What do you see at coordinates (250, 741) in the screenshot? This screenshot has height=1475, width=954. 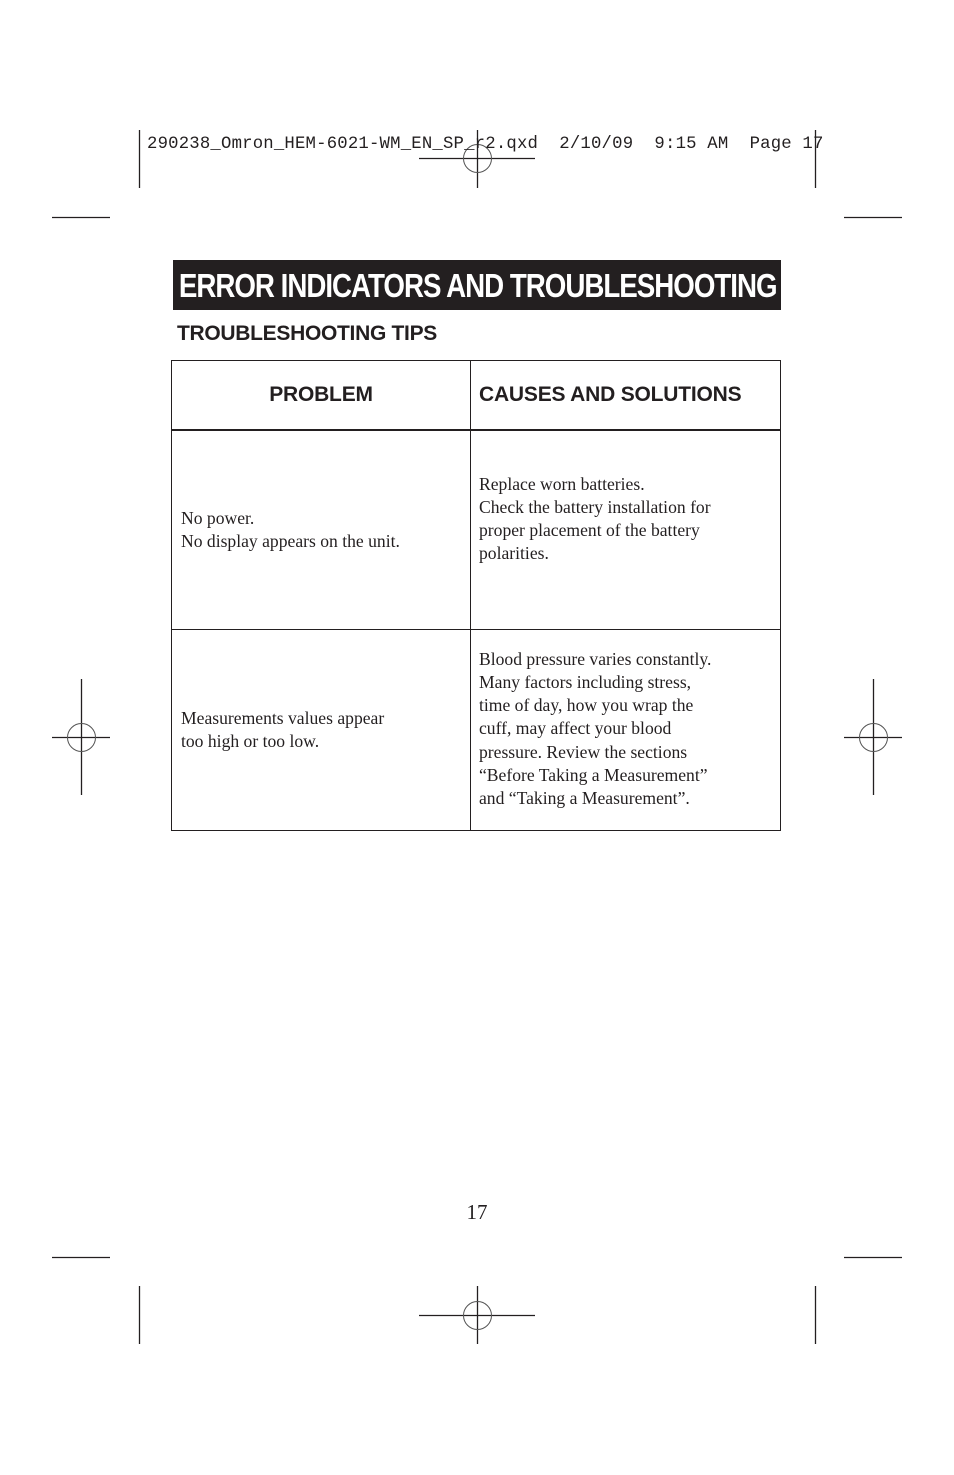 I see `problem-line: too high or too low.` at bounding box center [250, 741].